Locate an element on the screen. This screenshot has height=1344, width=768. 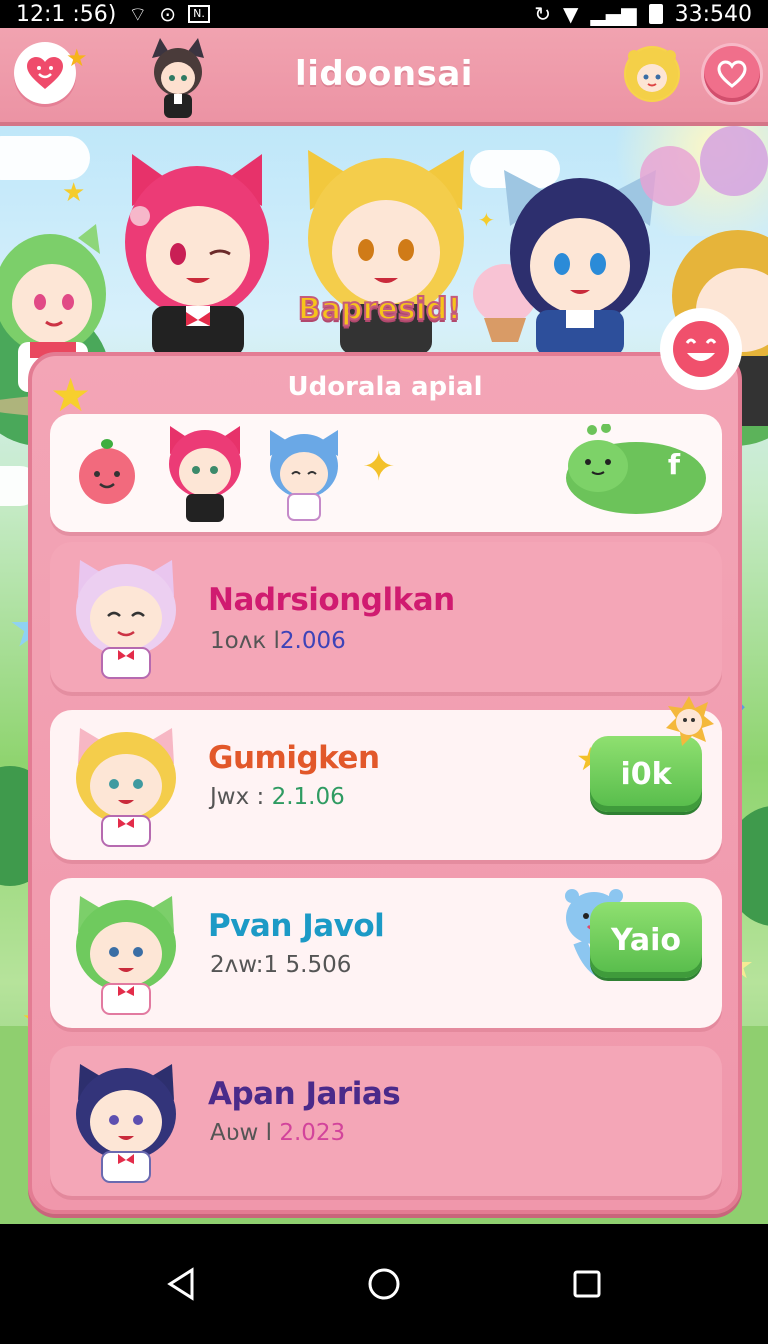
red-cat-girl-sticker-icon is located at coordinates (205, 474).